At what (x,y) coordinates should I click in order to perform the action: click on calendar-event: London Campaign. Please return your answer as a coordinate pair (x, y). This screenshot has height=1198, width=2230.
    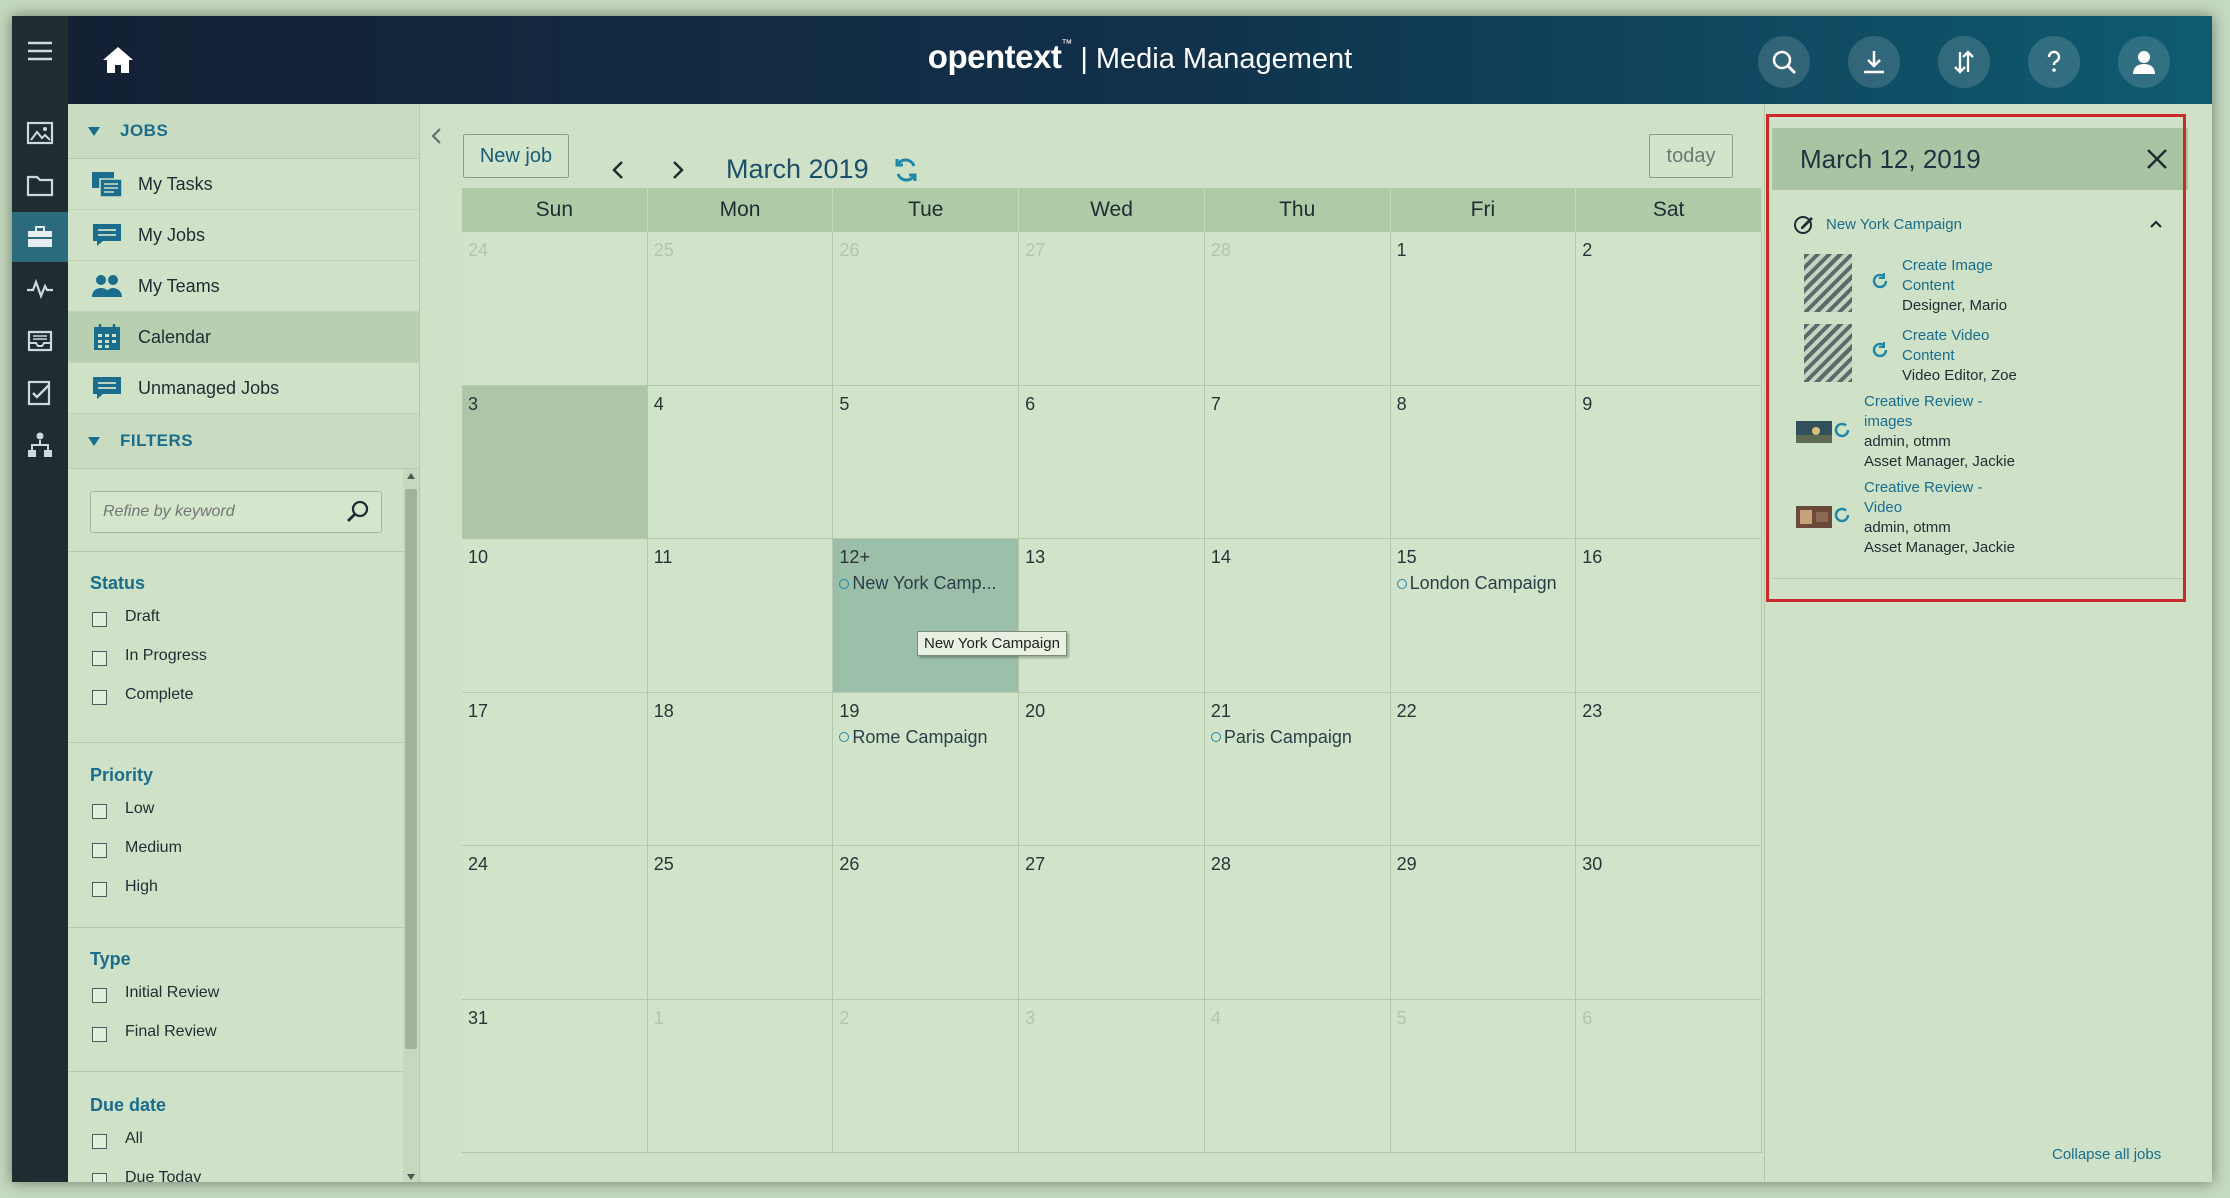
    Looking at the image, I should click on (1476, 583).